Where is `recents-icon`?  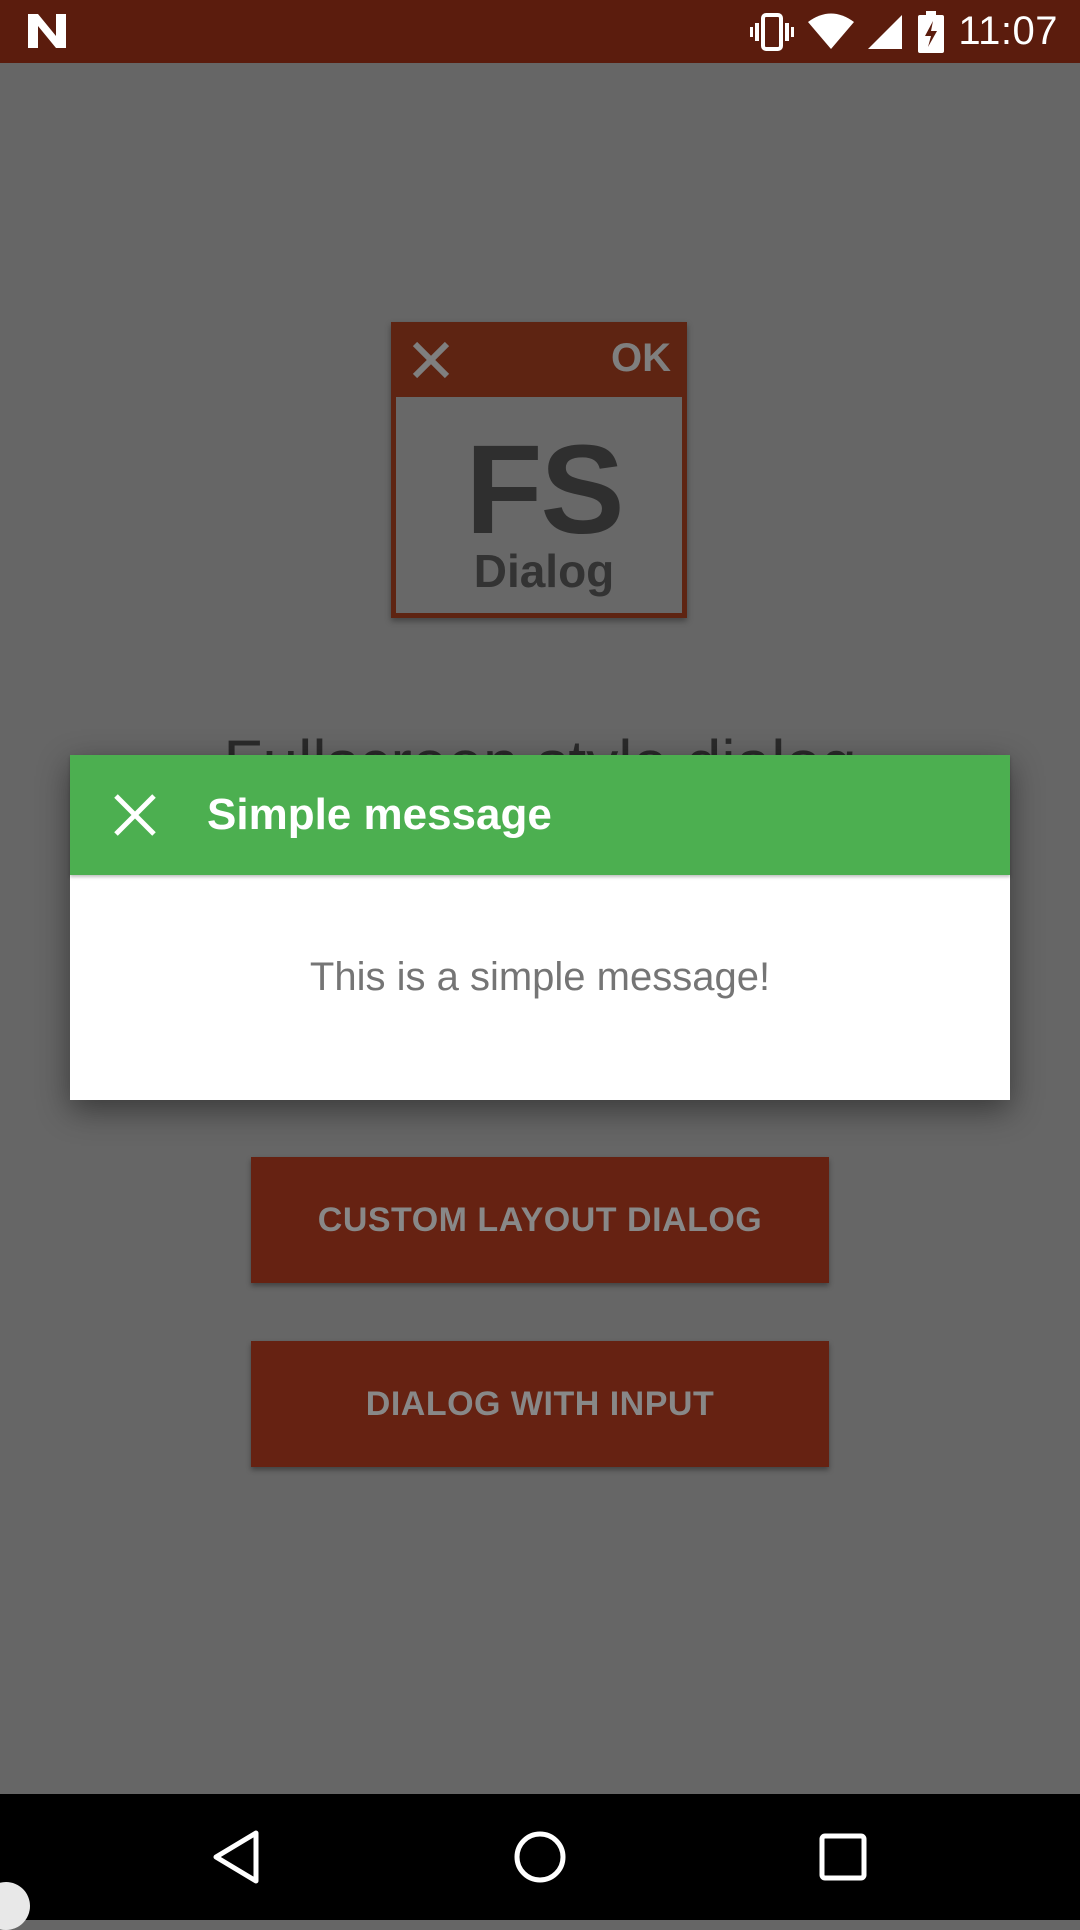 recents-icon is located at coordinates (843, 1857).